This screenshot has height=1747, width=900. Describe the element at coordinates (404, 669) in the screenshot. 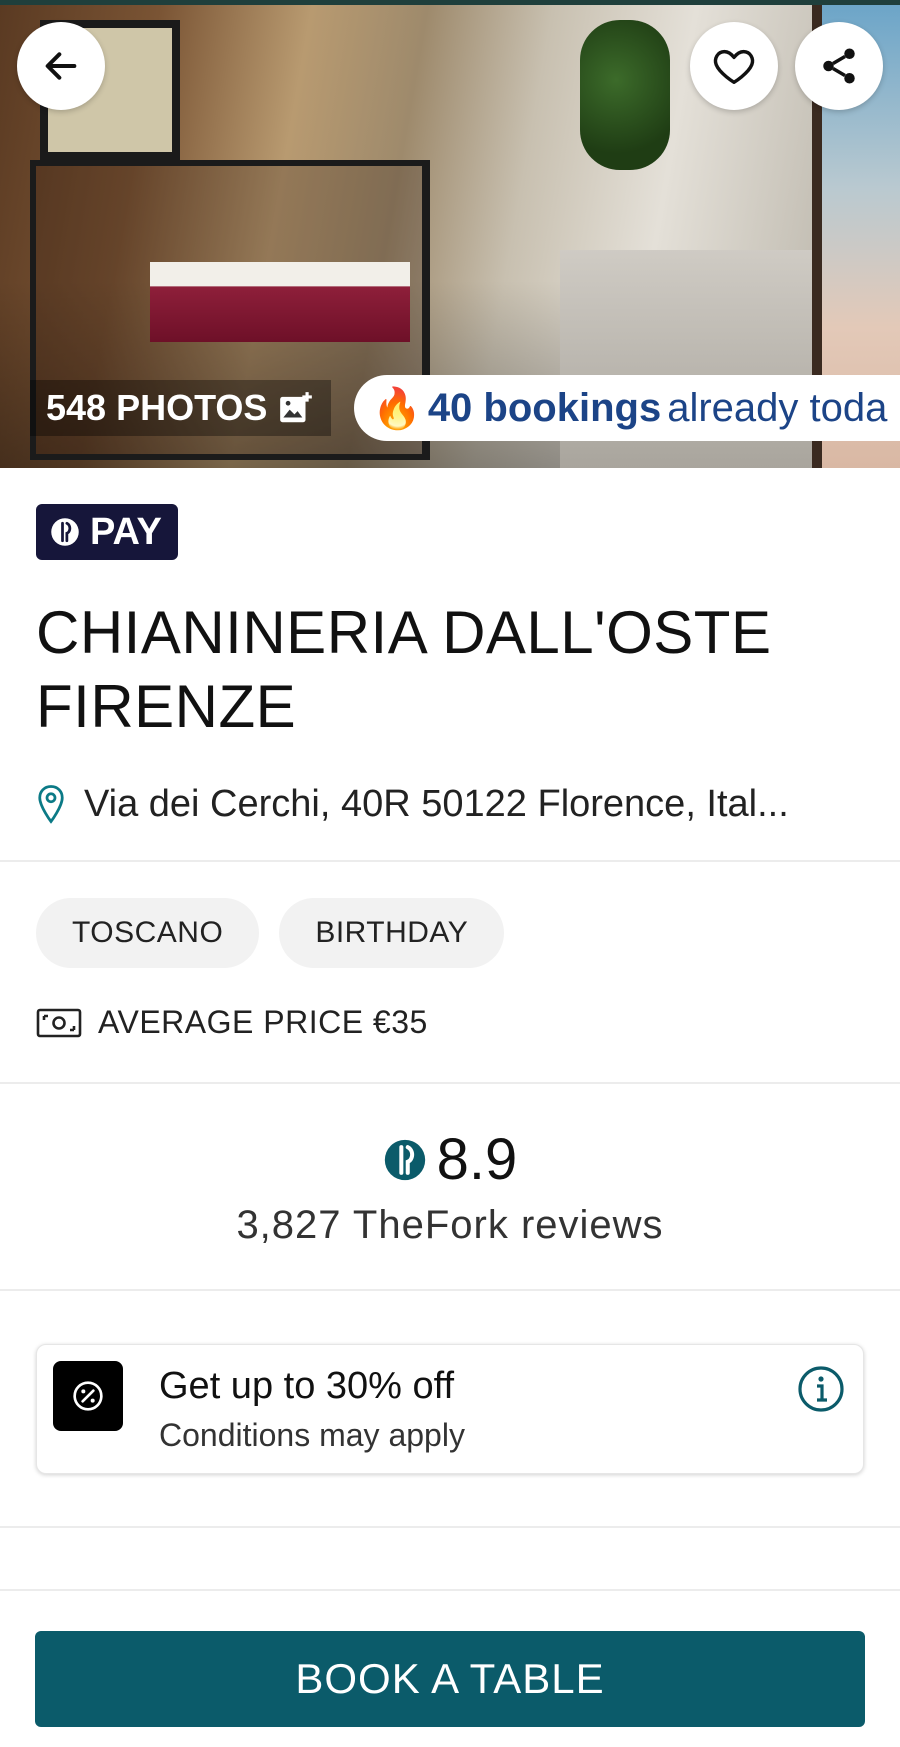

I see `restaurant-name: CHIANINERIA DALL'OSTE FIRENZE` at that location.